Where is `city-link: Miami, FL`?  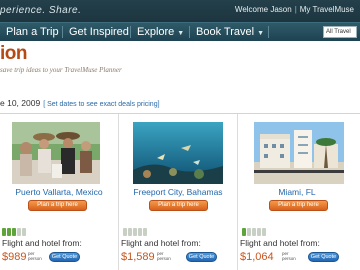 city-link: Miami, FL is located at coordinates (297, 192).